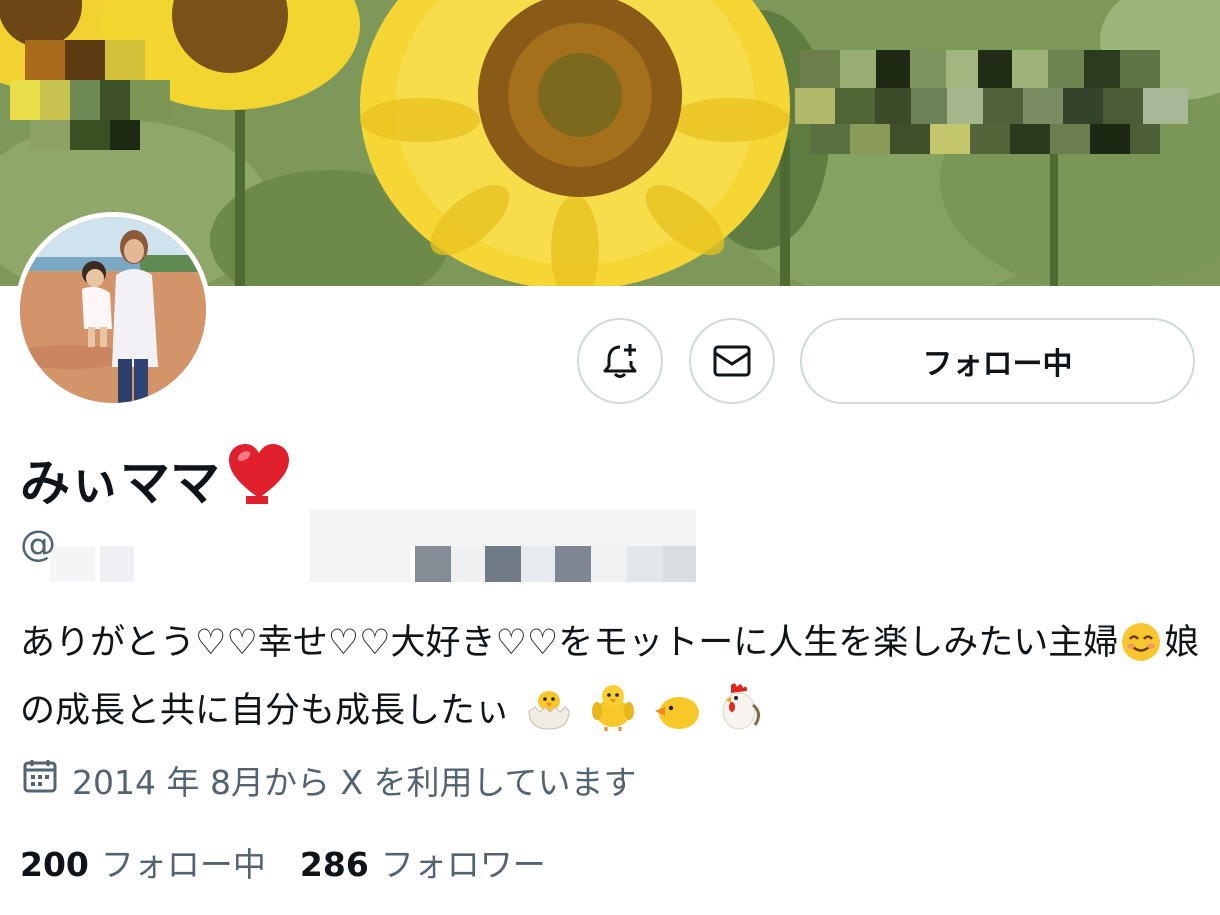 The height and width of the screenshot is (915, 1220). I want to click on rooster-emoji-icon, so click(739, 715).